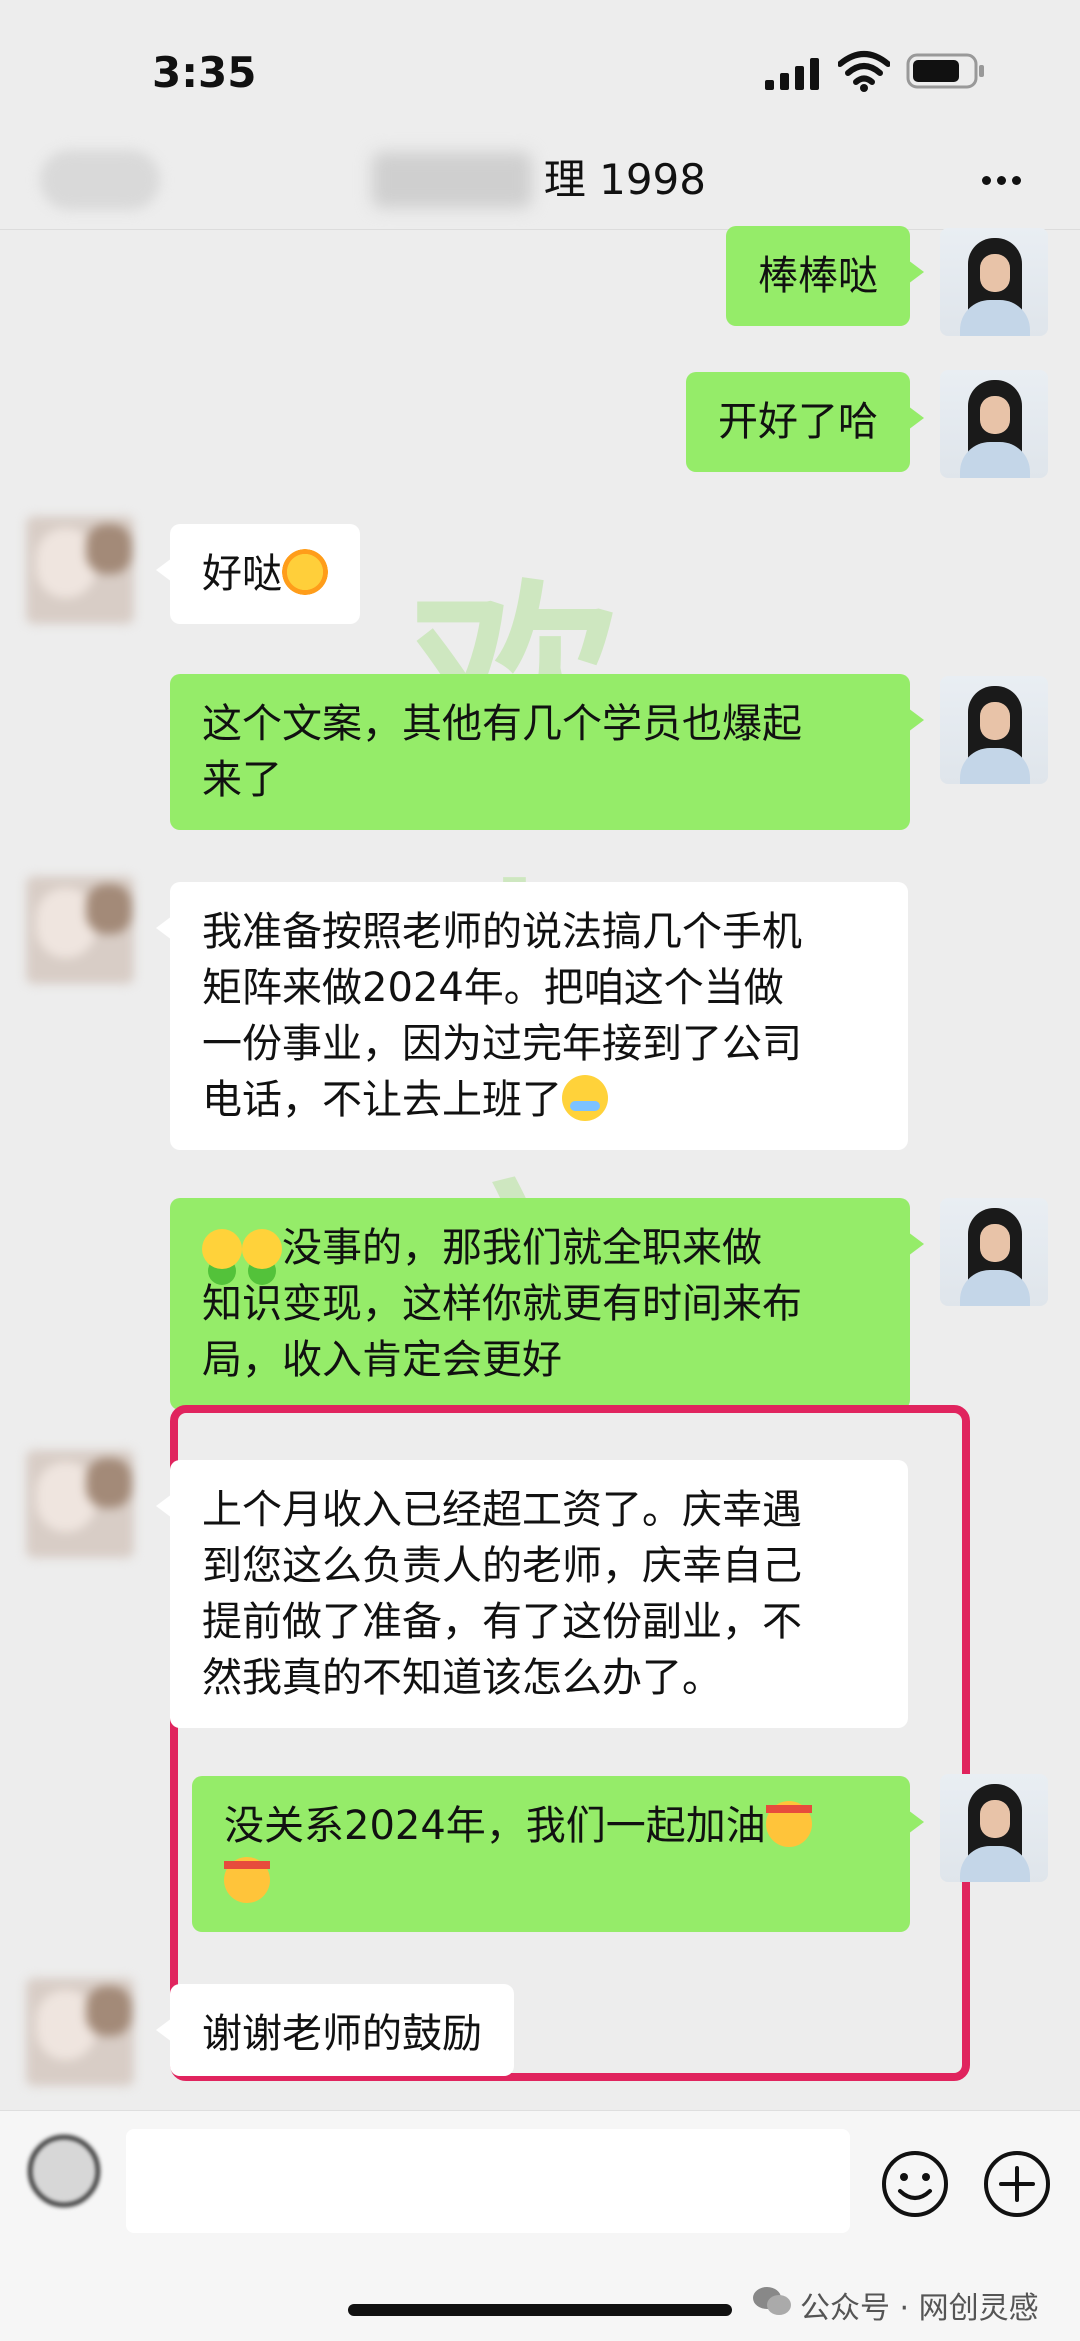  Describe the element at coordinates (540, 2310) in the screenshot. I see `home-indicator` at that location.